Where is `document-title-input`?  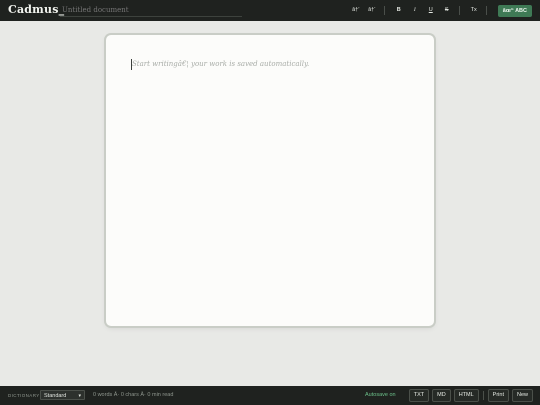
document-title-input is located at coordinates (151, 10).